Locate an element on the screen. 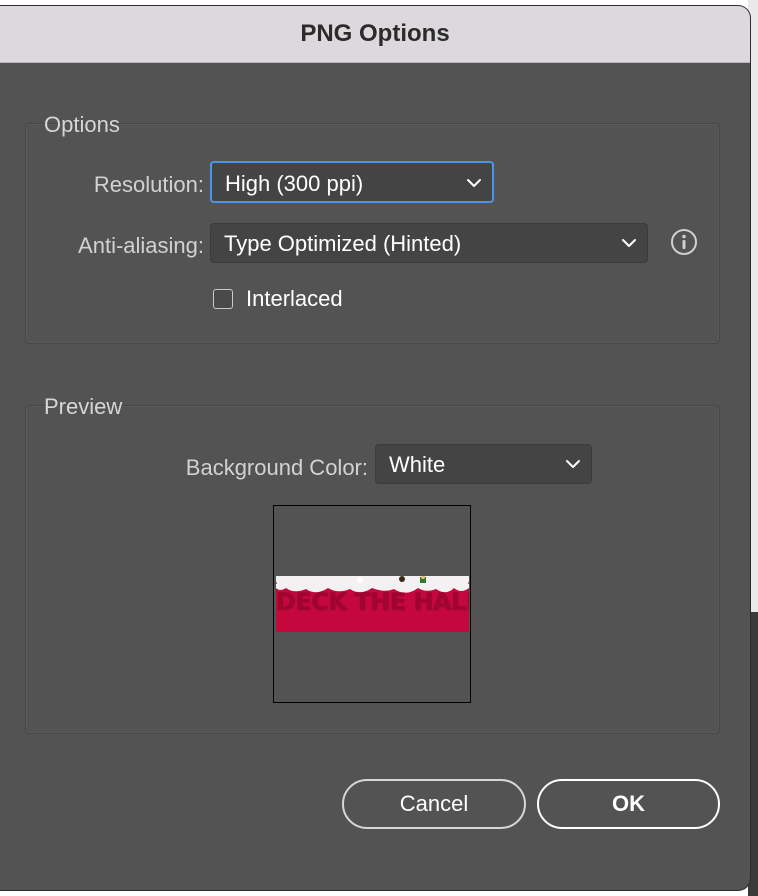  ok-button: OK is located at coordinates (628, 804).